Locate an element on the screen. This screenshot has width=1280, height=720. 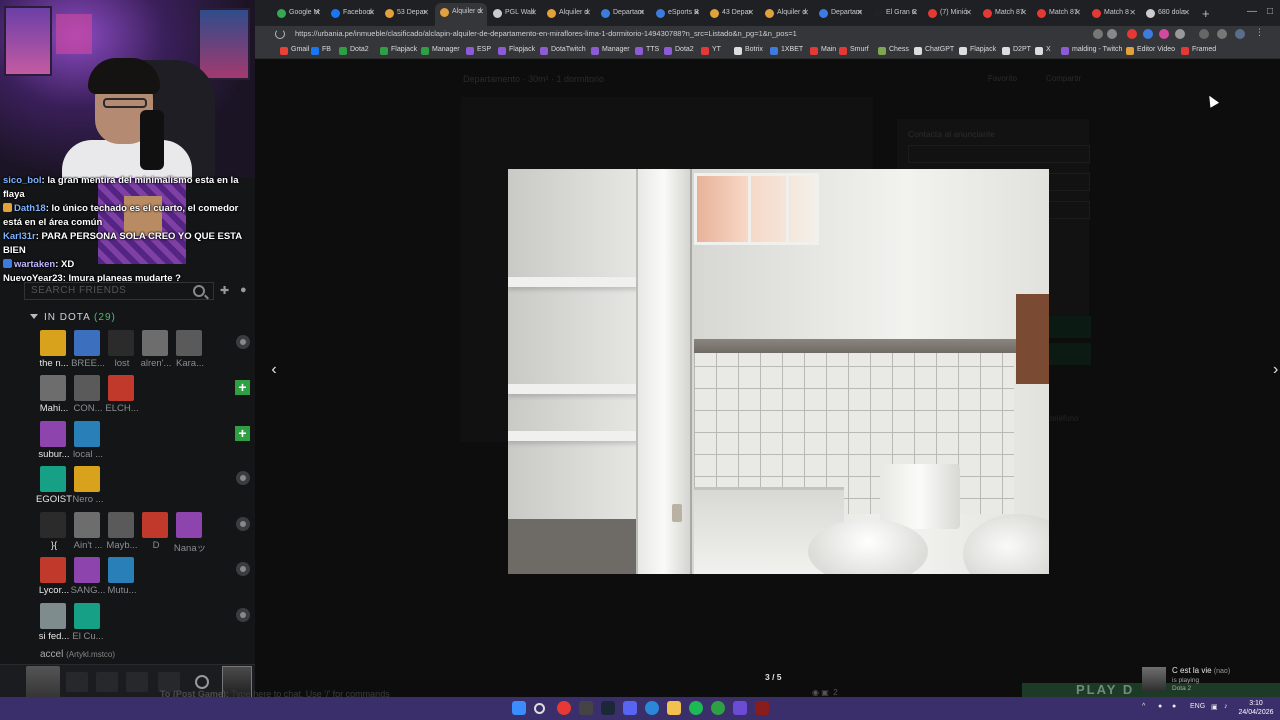
maximize-icon: □ is located at coordinates (1270, 11).